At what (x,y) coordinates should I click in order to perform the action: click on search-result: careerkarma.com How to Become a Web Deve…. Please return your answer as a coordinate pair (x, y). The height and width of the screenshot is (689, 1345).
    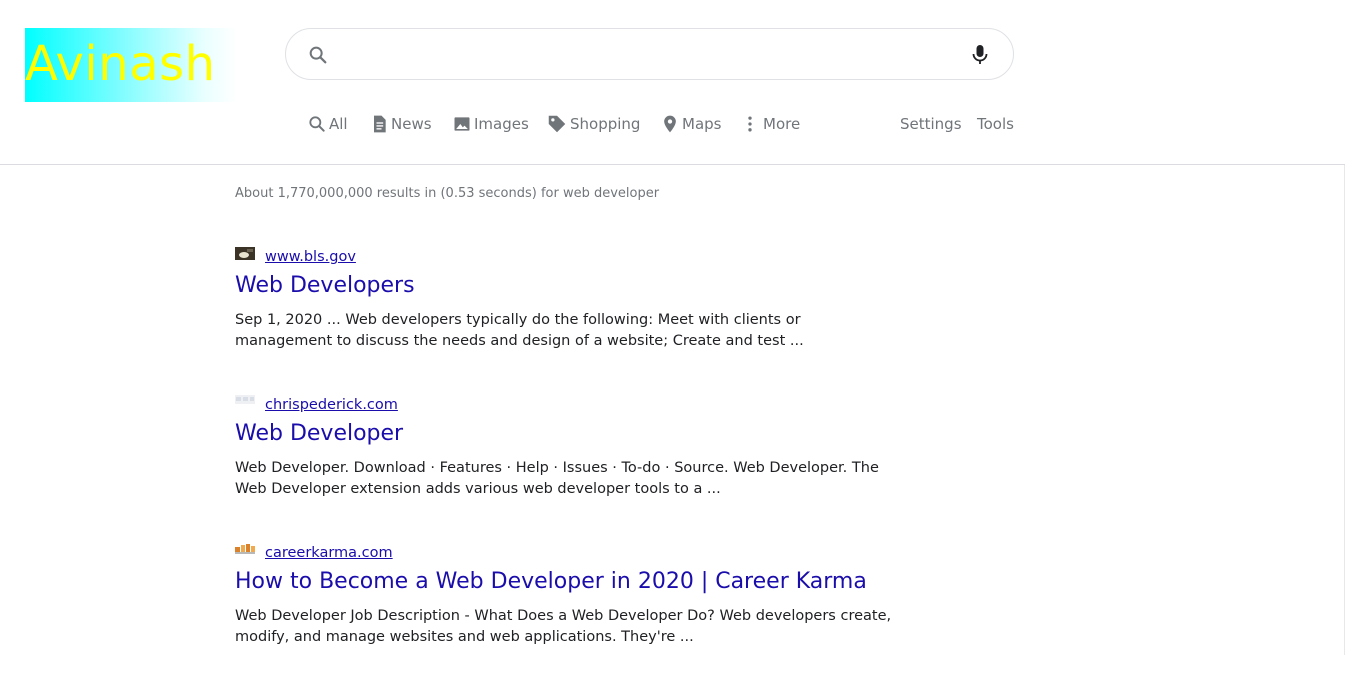
    Looking at the image, I should click on (565, 595).